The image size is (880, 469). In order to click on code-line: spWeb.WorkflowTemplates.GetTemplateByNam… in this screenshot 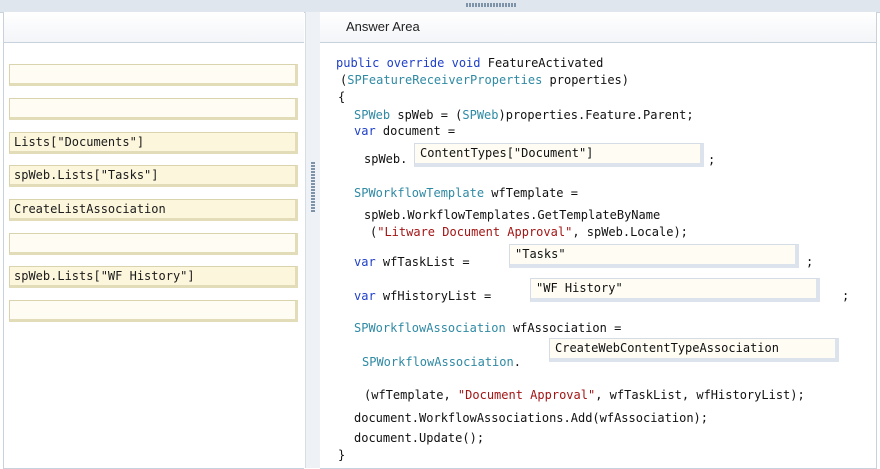, I will do `click(512, 215)`.